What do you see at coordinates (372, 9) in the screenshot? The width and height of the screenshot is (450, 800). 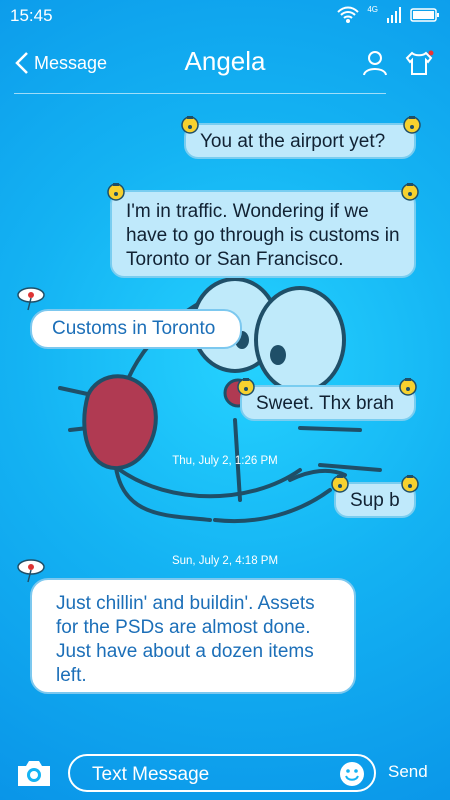 I see `network-type: 4G` at bounding box center [372, 9].